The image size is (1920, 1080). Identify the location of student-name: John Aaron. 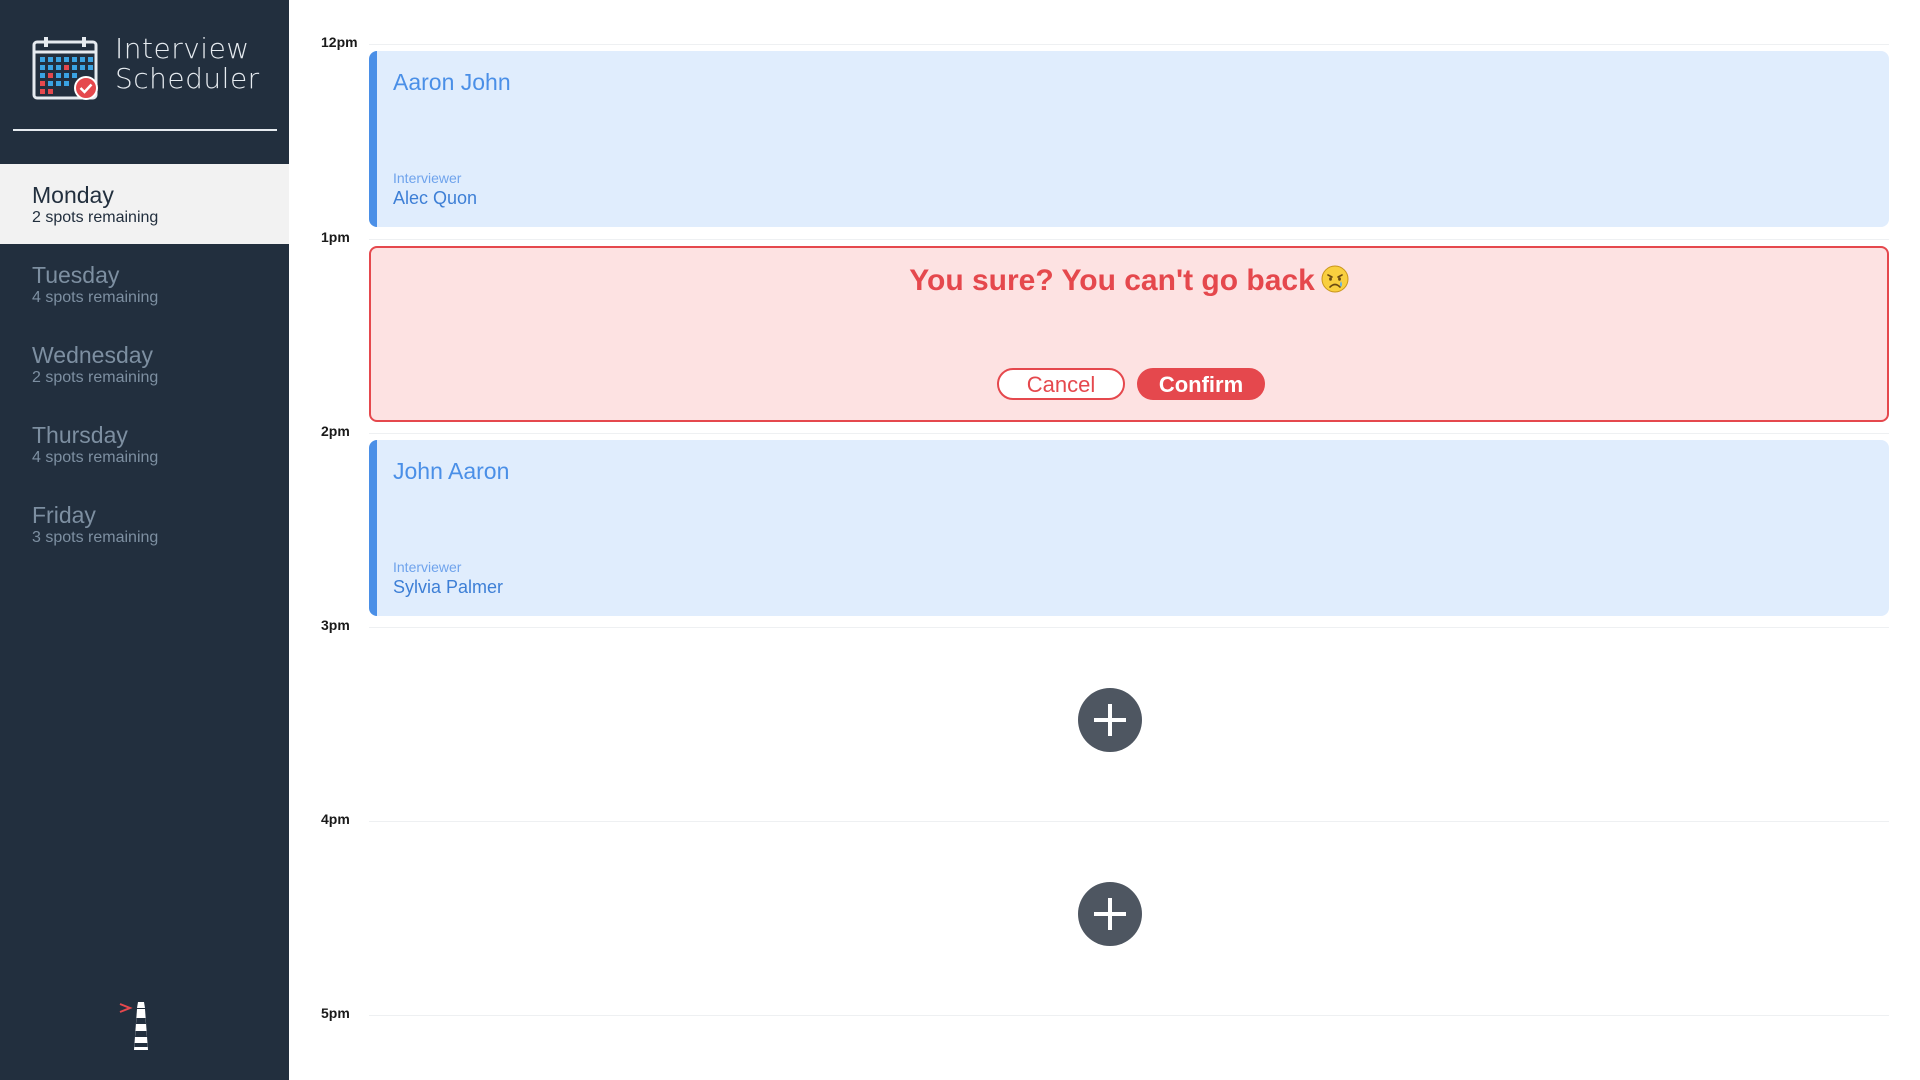
(451, 471).